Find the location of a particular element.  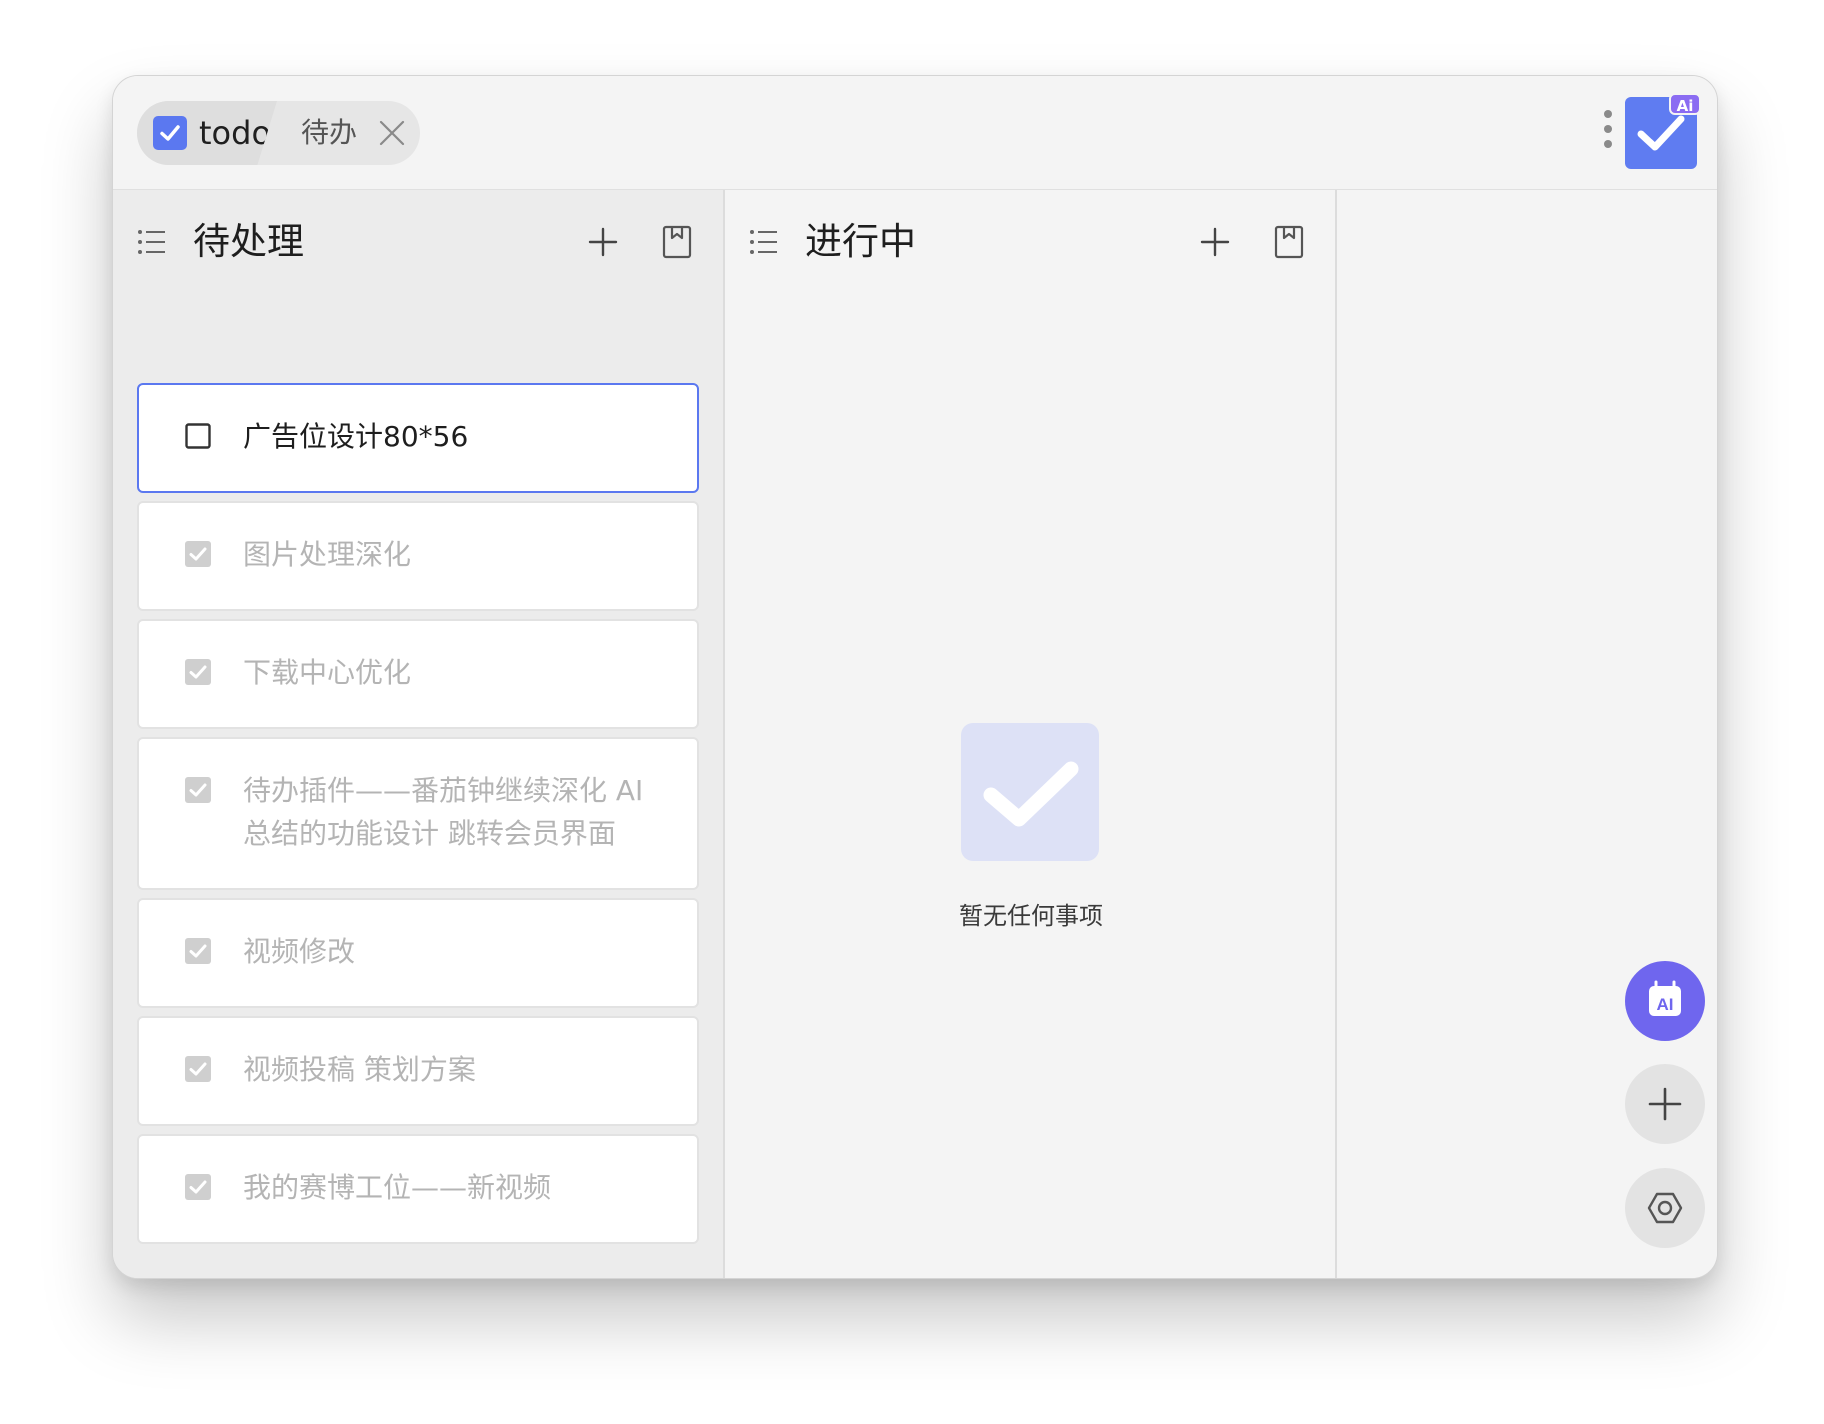

add-button is located at coordinates (1665, 1104).